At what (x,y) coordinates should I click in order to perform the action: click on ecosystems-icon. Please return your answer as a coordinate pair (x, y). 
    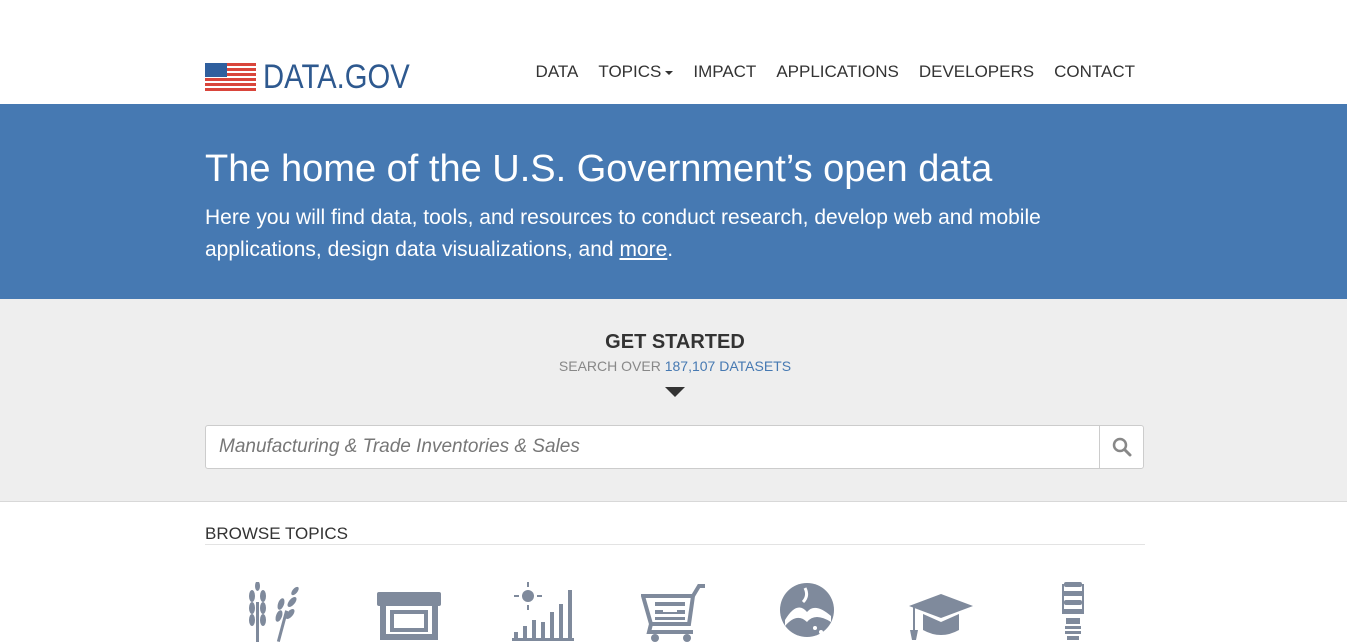
    Looking at the image, I should click on (810, 612).